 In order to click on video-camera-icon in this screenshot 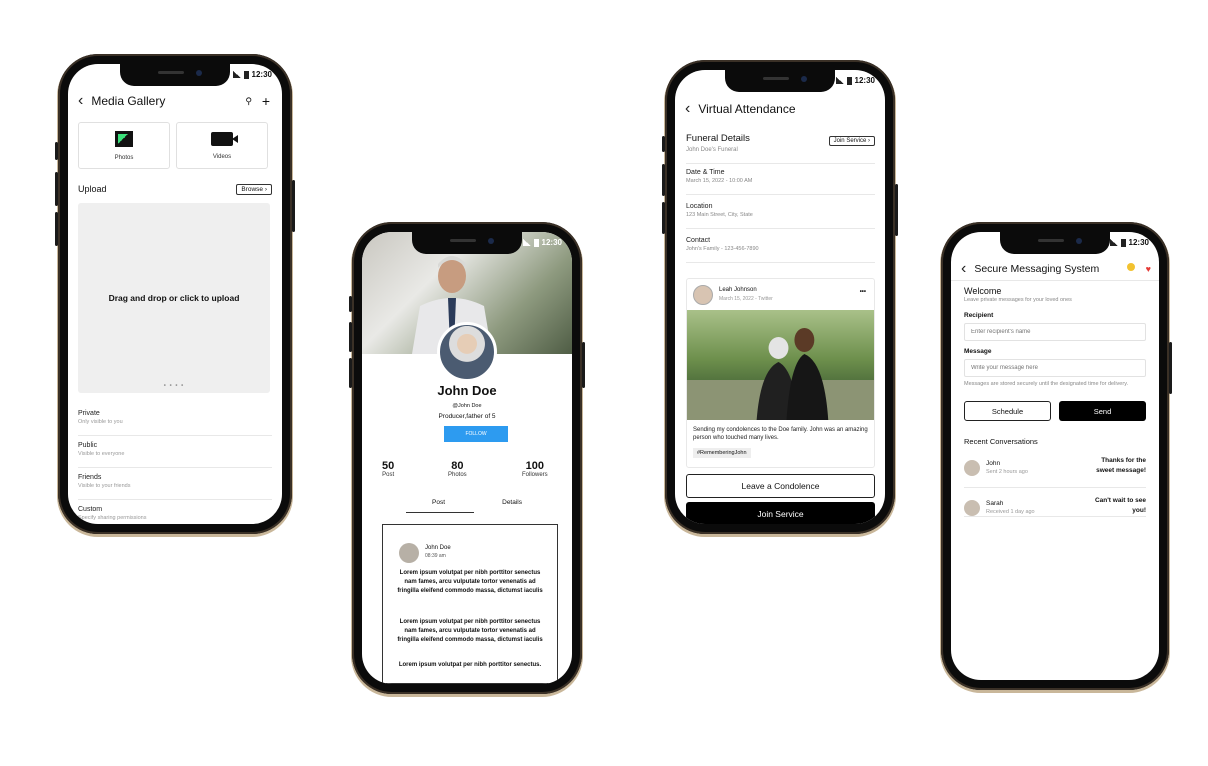, I will do `click(224, 138)`.